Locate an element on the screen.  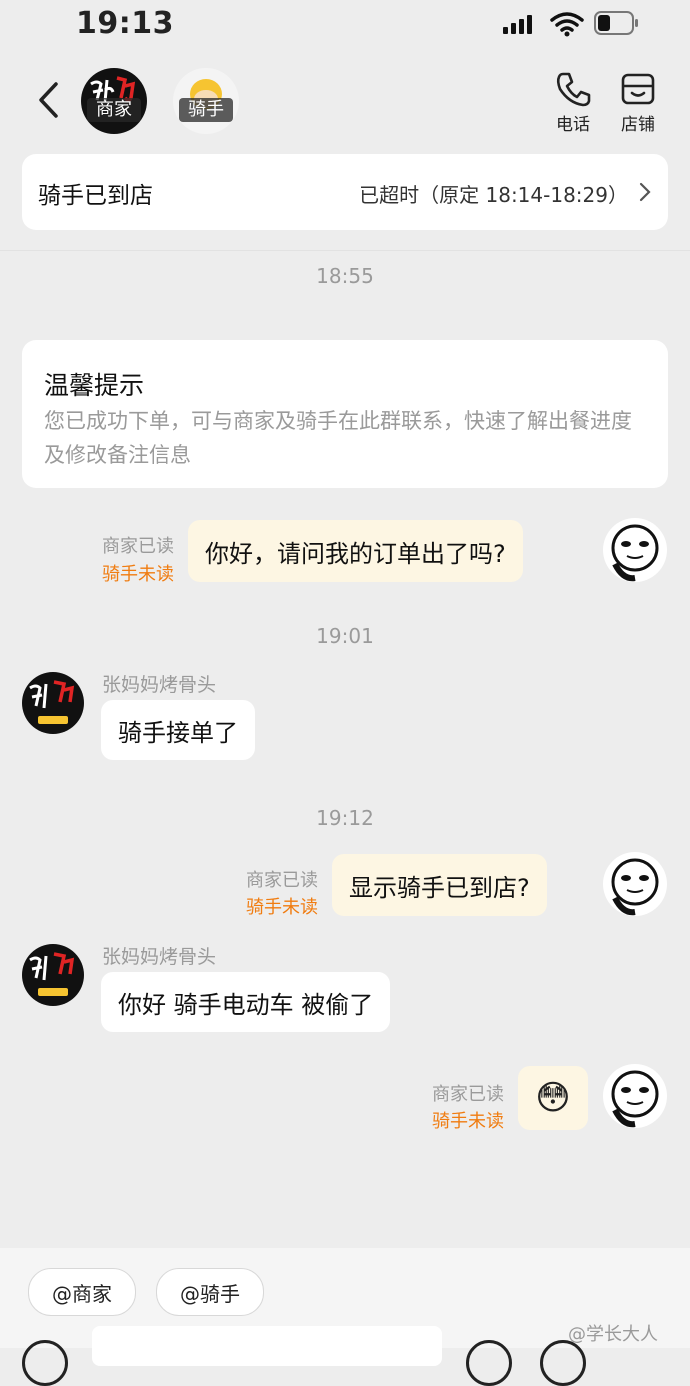
phone-icon is located at coordinates (573, 89).